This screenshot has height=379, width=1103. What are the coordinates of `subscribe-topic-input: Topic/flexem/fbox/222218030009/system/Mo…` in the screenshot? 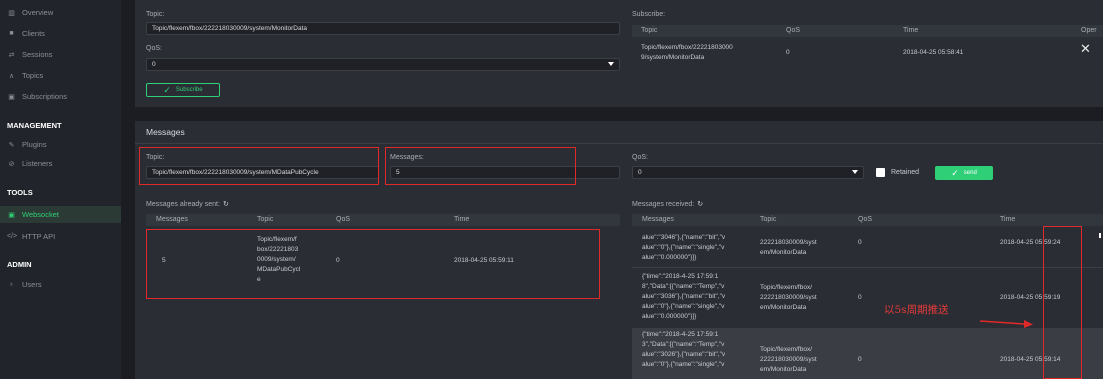 It's located at (383, 28).